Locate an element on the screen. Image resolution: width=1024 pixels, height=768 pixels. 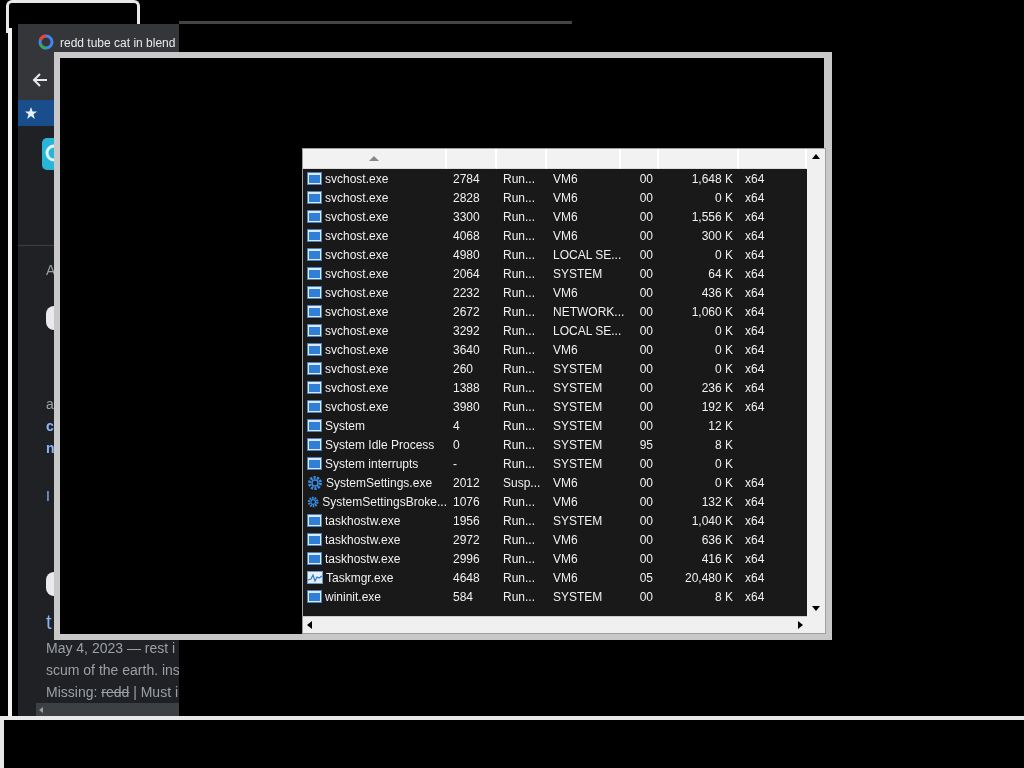
pid-cell-text: 0 is located at coordinates (456, 444).